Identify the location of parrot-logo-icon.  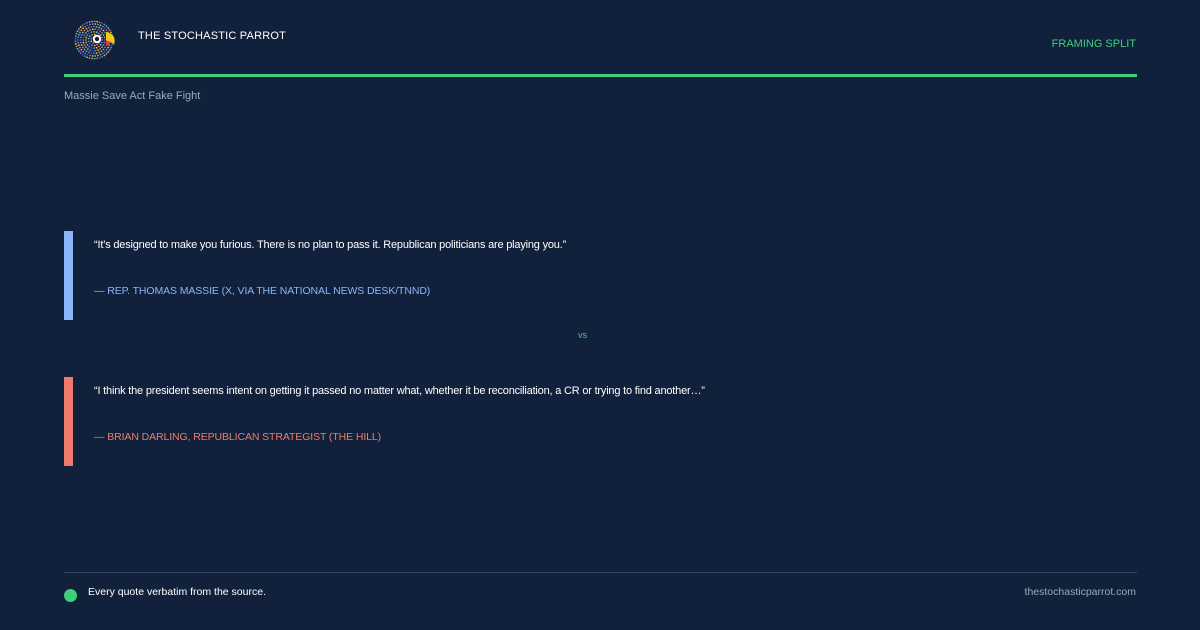
(94, 40).